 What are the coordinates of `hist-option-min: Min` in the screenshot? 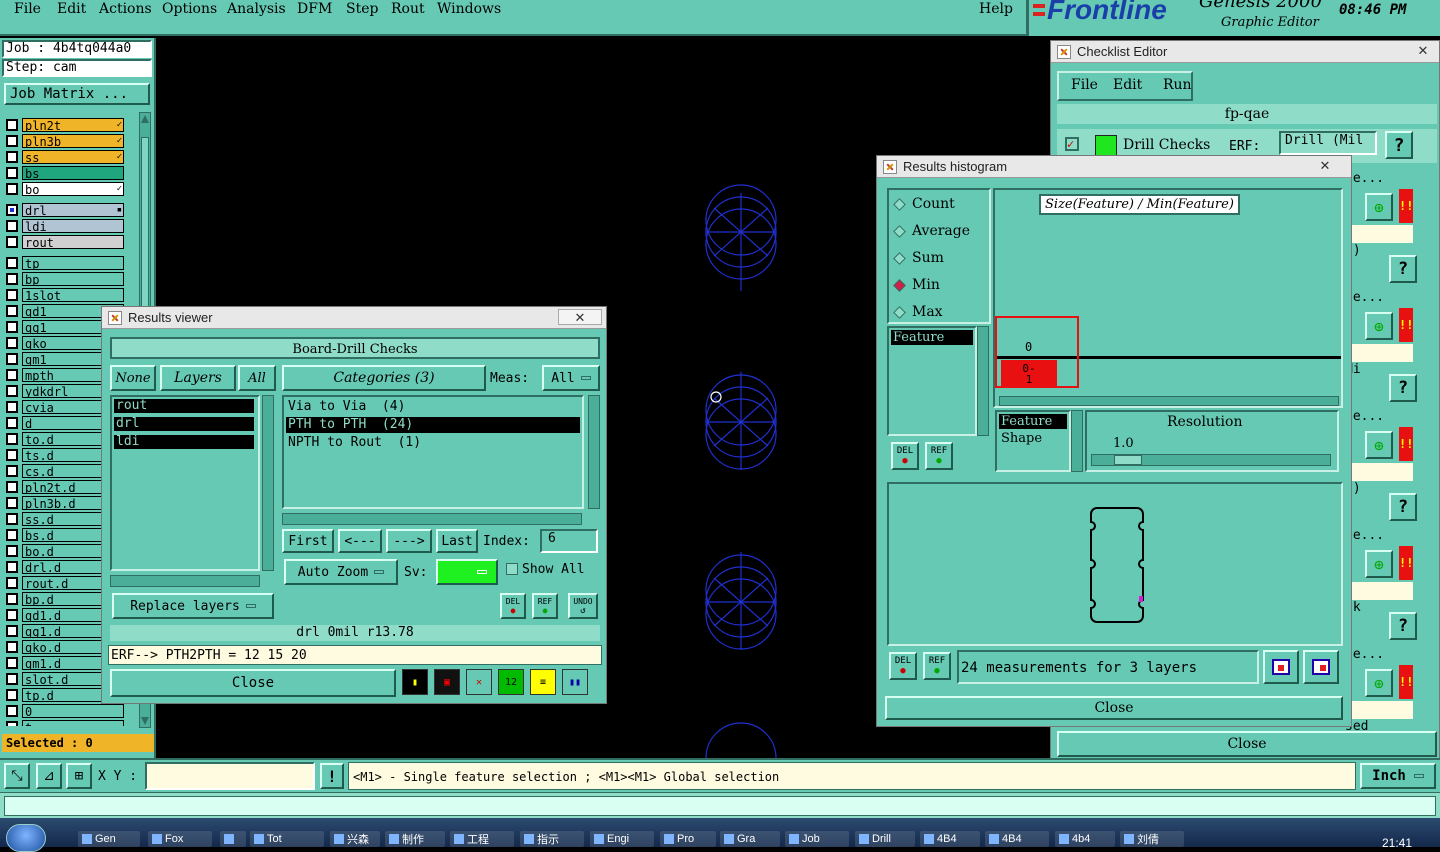 It's located at (916, 285).